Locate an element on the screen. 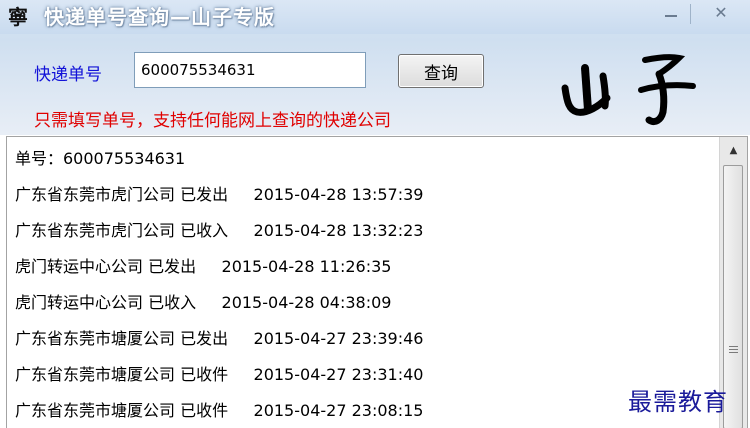 This screenshot has width=750, height=428. minimize-button is located at coordinates (671, 14).